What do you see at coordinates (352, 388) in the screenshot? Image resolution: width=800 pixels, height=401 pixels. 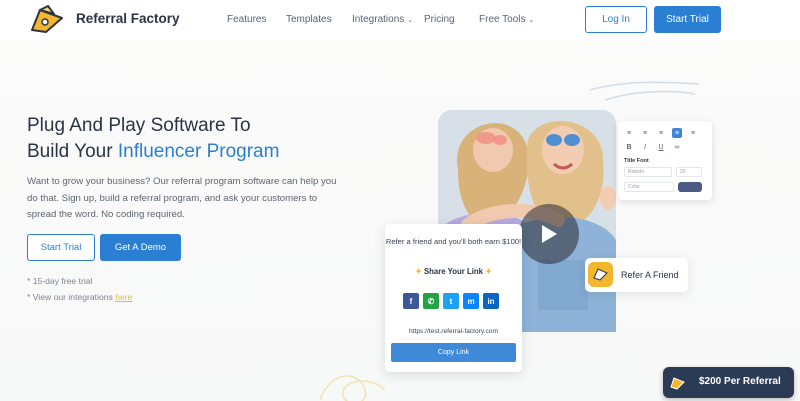 I see `decorative-loop` at bounding box center [352, 388].